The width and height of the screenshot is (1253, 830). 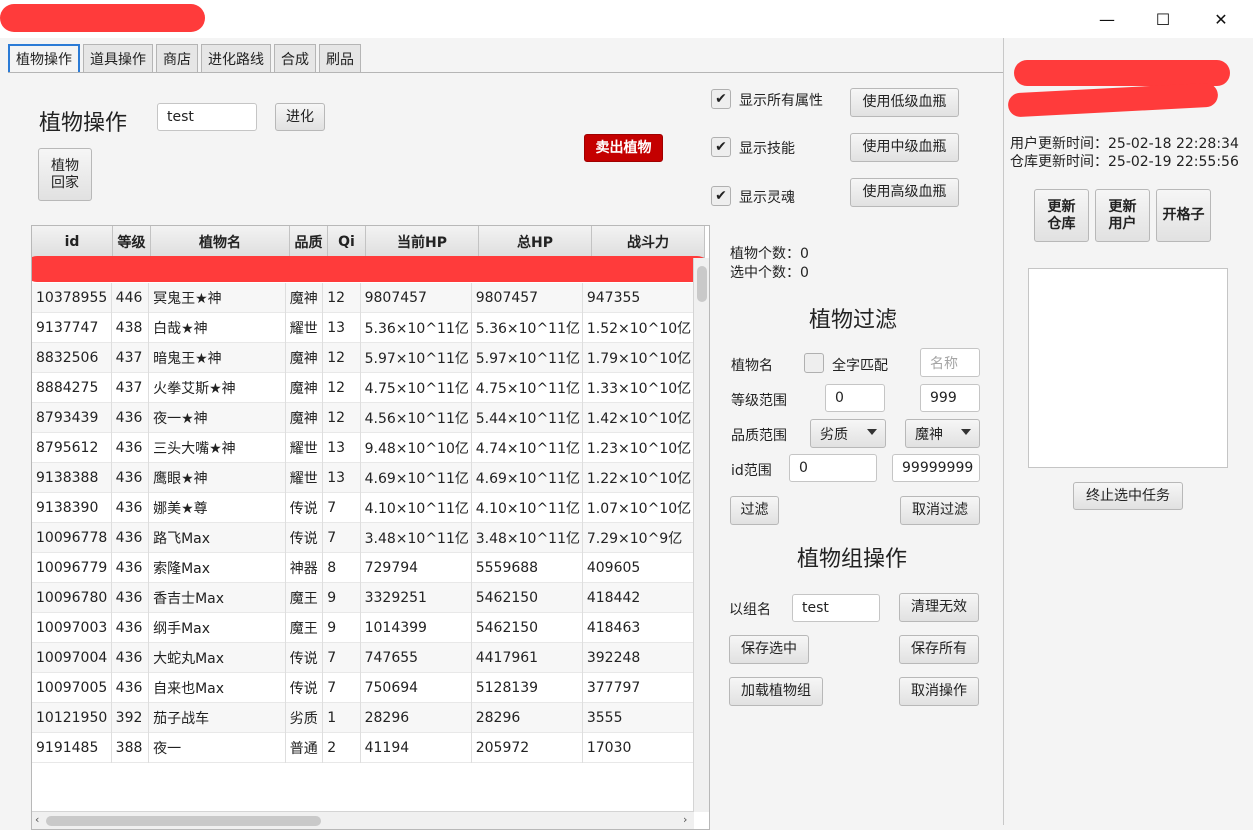 What do you see at coordinates (769, 649) in the screenshot?
I see `save-selected-button: 保存选中` at bounding box center [769, 649].